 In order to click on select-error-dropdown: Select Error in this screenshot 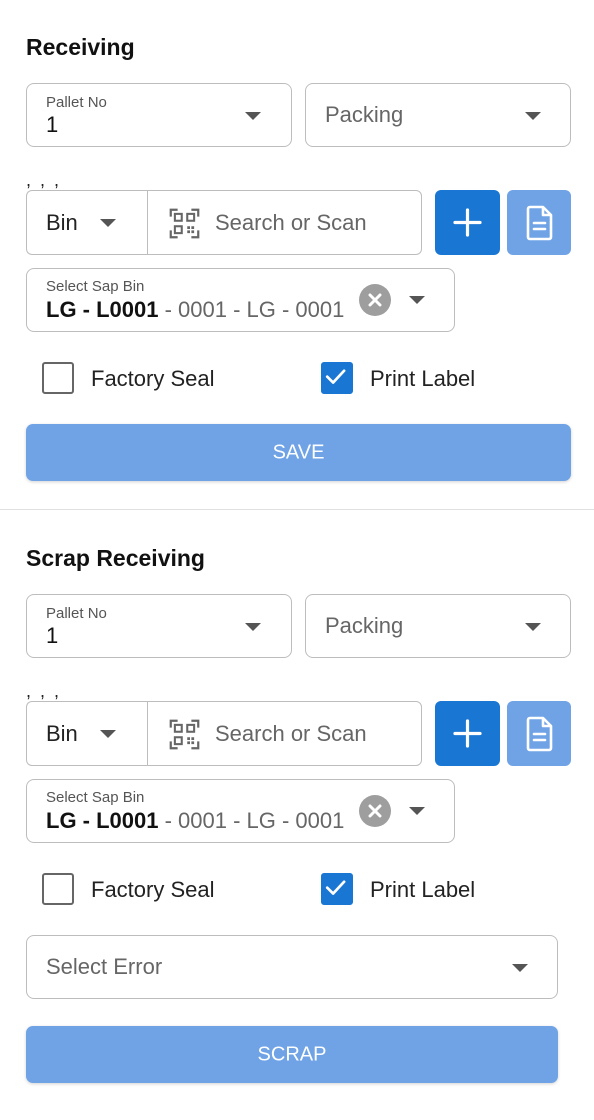, I will do `click(292, 967)`.